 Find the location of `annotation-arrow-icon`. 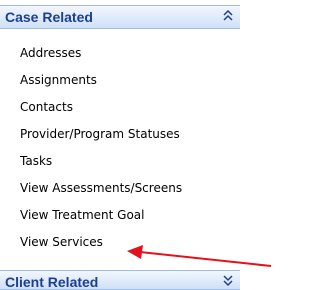

annotation-arrow-icon is located at coordinates (199, 256).